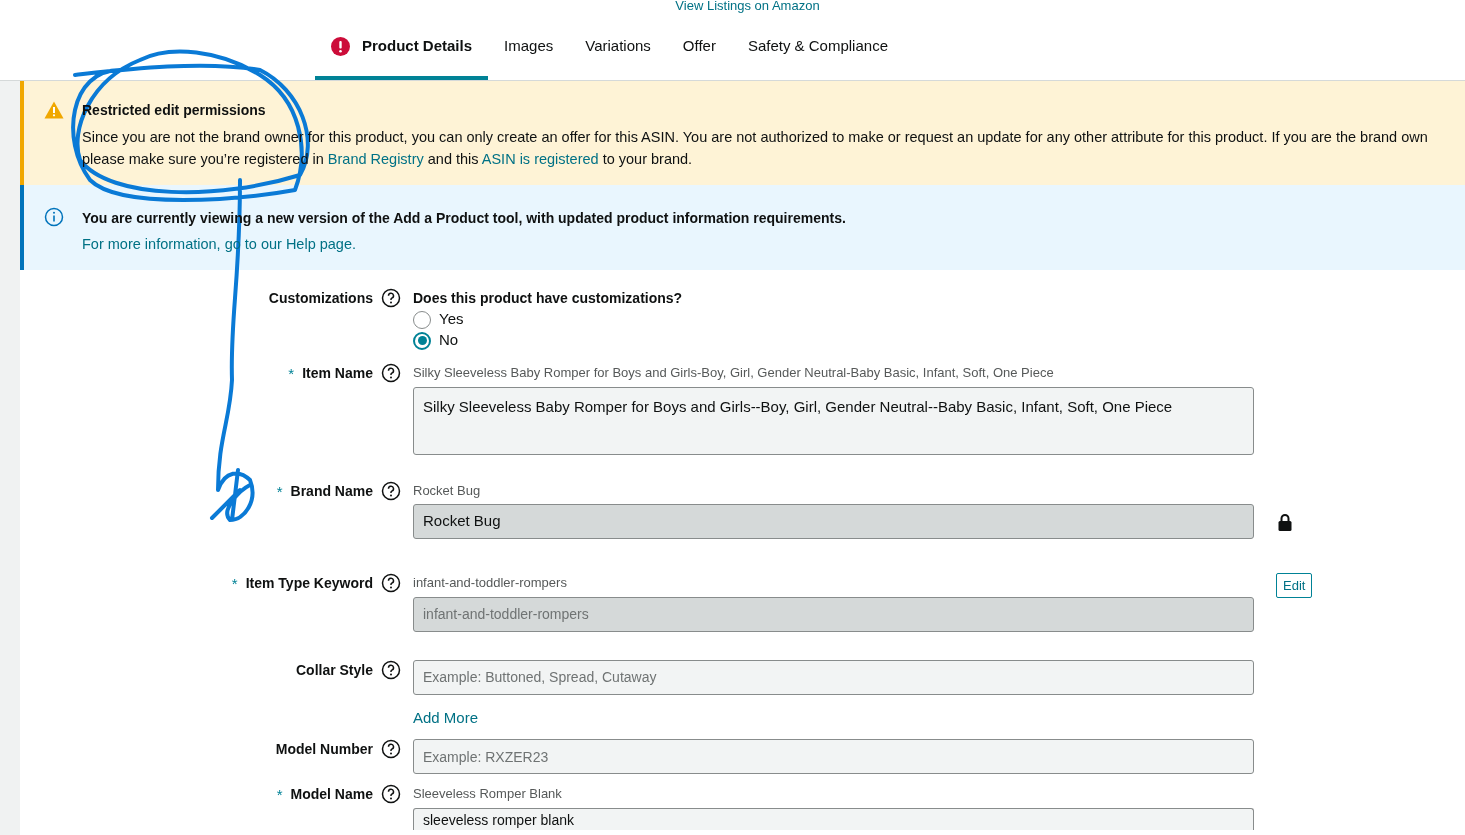  I want to click on text-field: Example: RXZER23, so click(833, 756).